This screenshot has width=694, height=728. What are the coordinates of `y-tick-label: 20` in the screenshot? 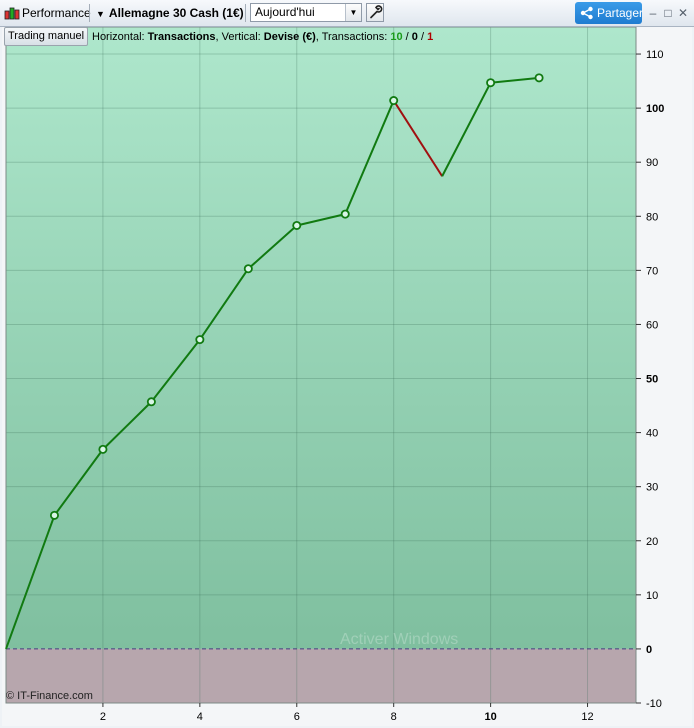 It's located at (652, 542).